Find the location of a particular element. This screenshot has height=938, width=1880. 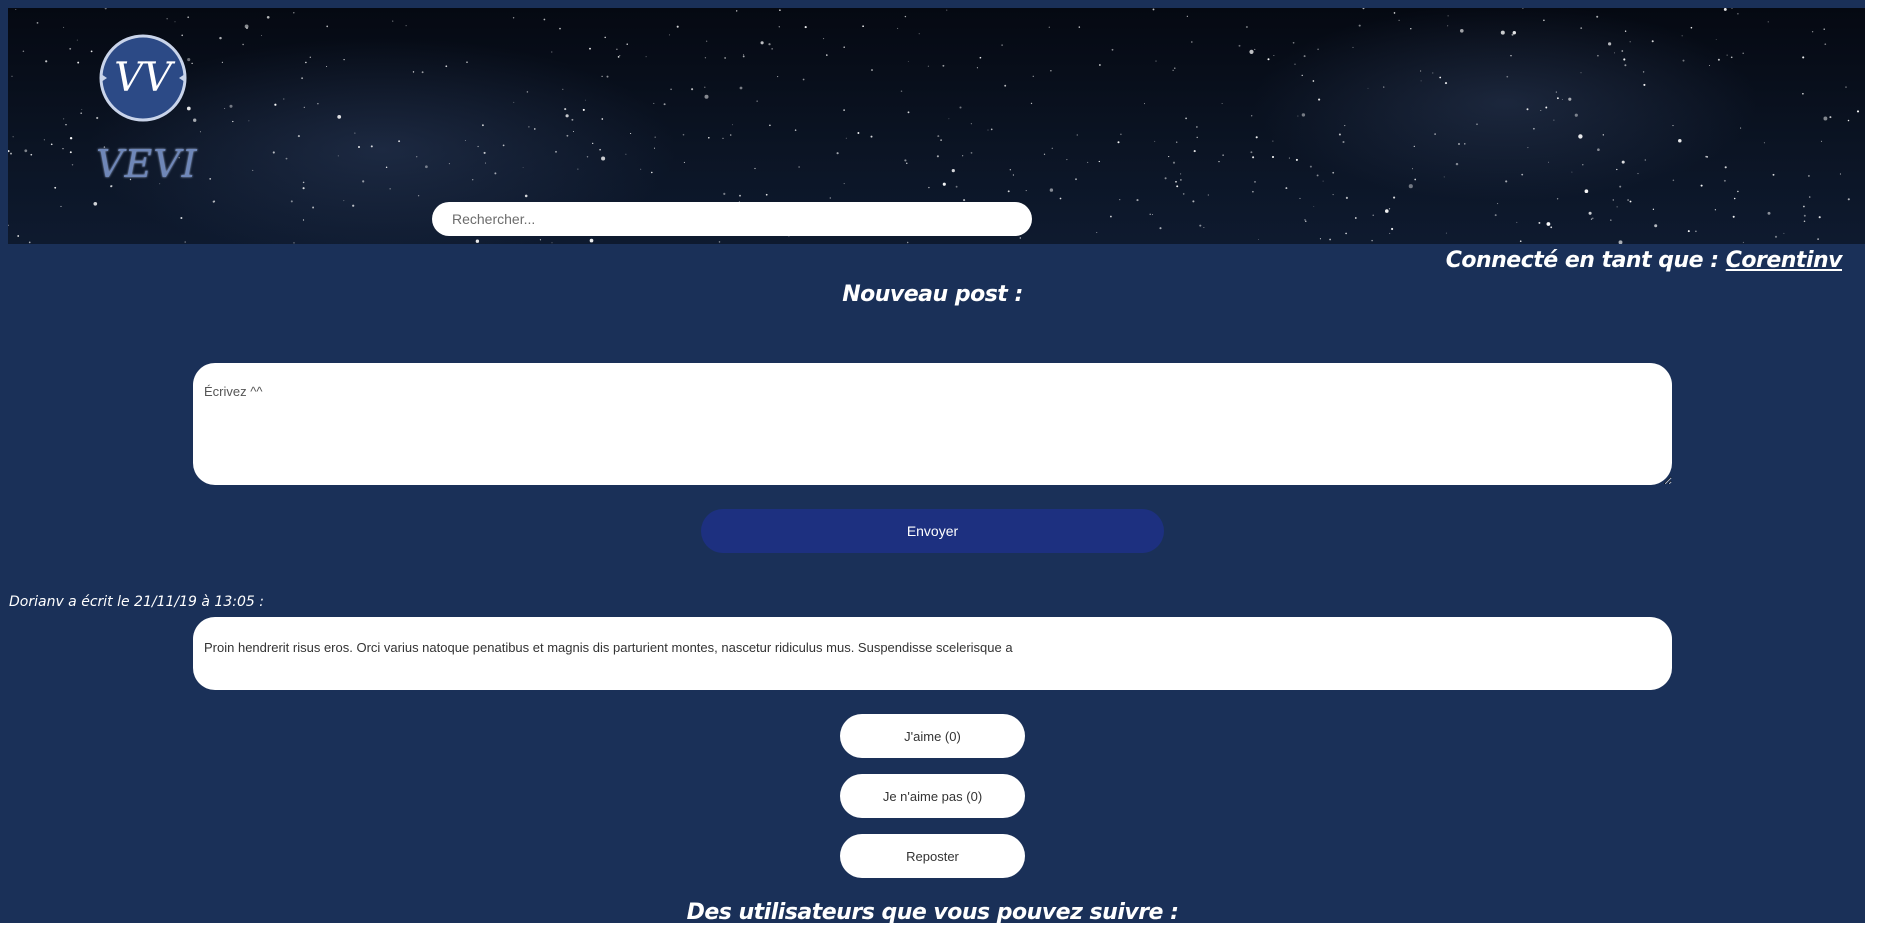

logo: VV VEVI is located at coordinates (144, 111).